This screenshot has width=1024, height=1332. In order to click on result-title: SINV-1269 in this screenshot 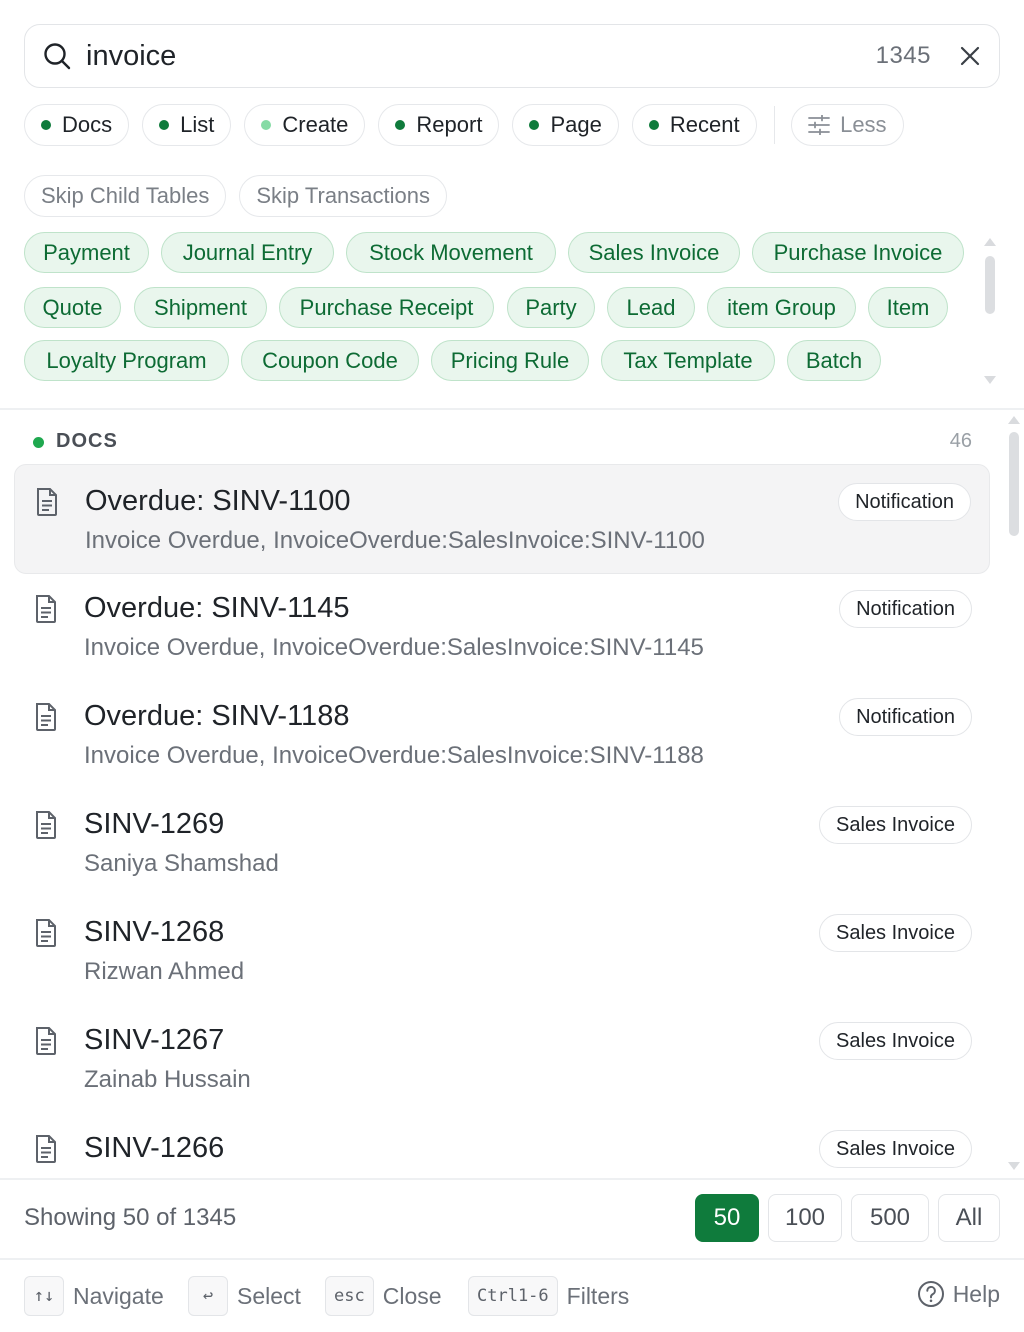, I will do `click(154, 824)`.